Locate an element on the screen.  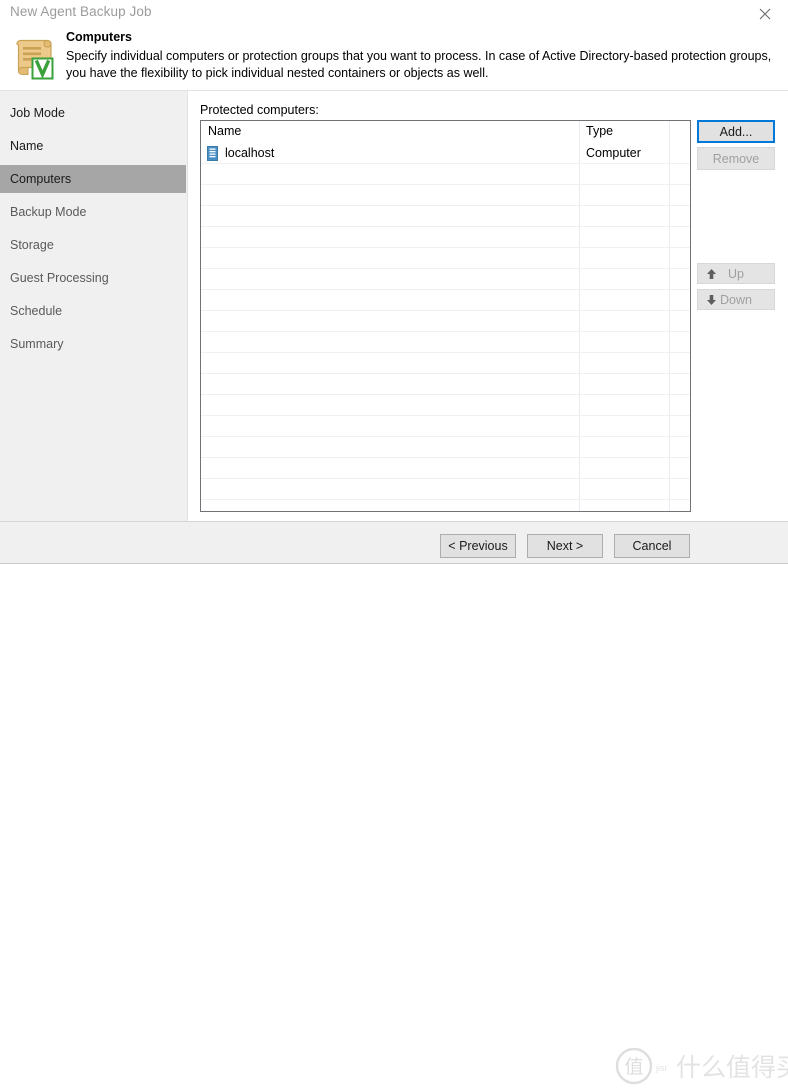
remove-button-label: Remove is located at coordinates (736, 158).